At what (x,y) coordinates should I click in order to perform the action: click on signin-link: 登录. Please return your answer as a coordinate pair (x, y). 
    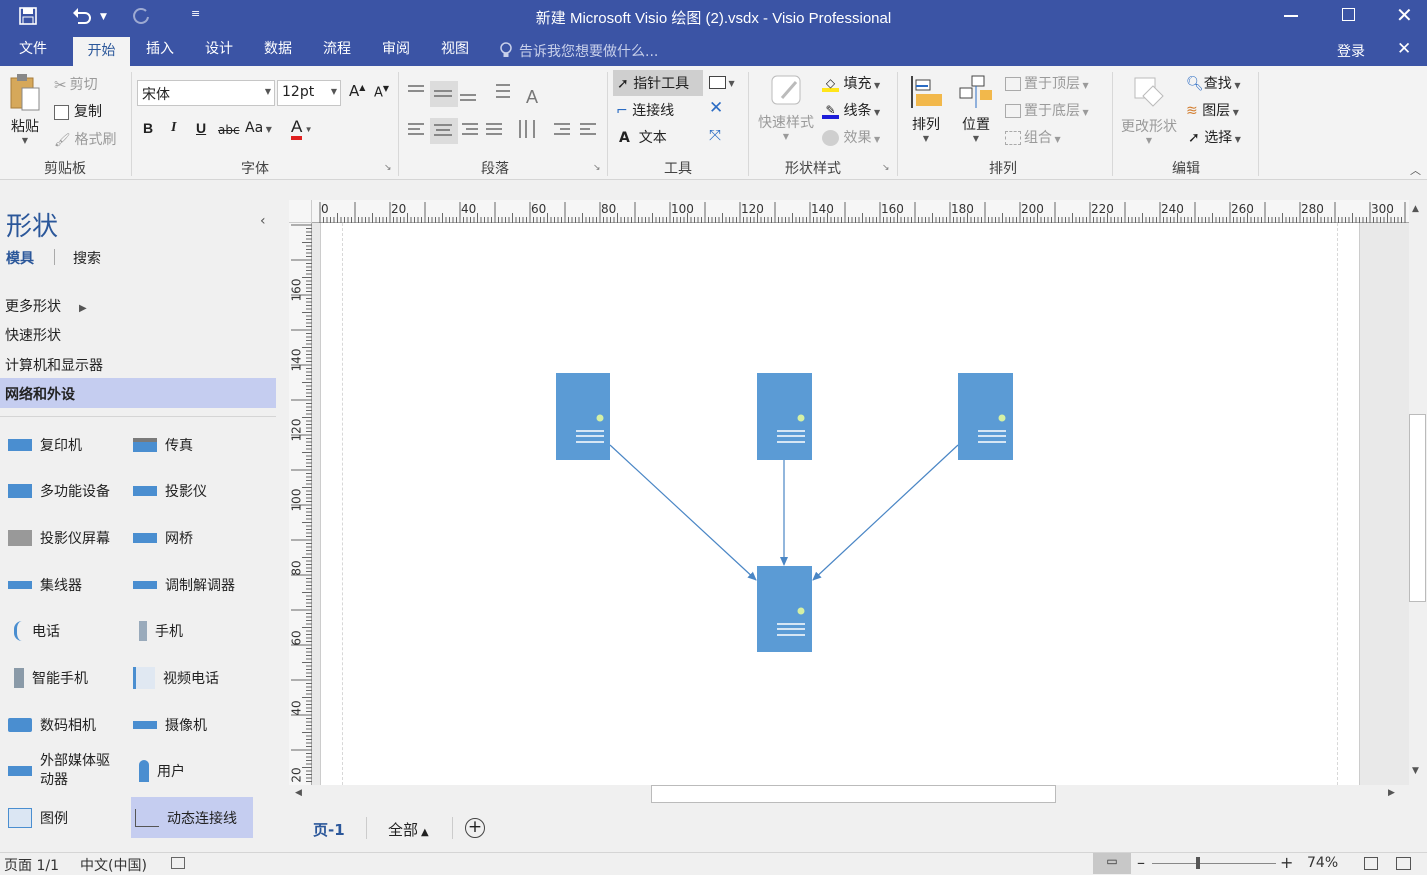
    Looking at the image, I should click on (1351, 51).